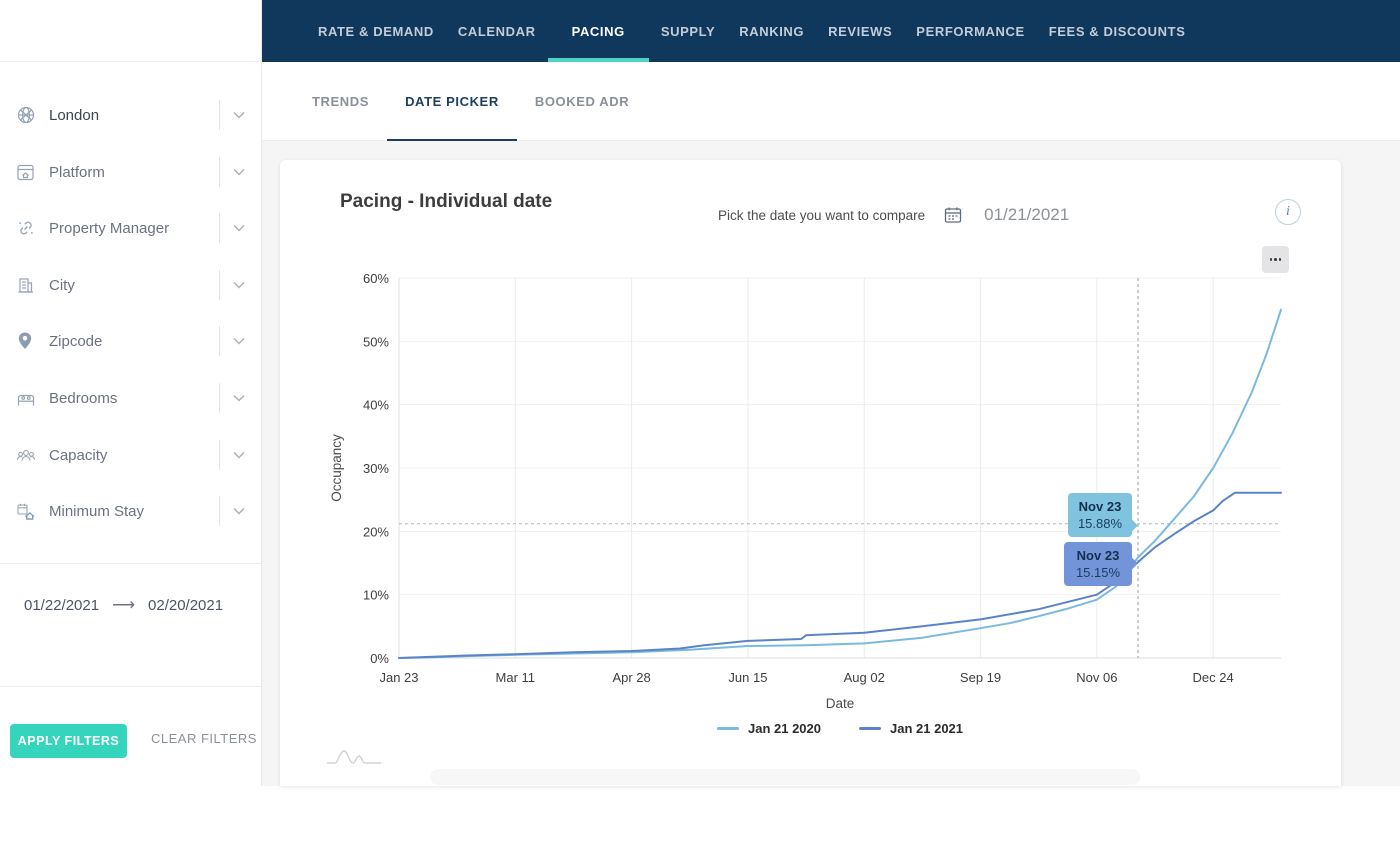 The image size is (1400, 842). I want to click on date-range: 01/22/2021 ⟶ 02/20/2021, so click(123, 605).